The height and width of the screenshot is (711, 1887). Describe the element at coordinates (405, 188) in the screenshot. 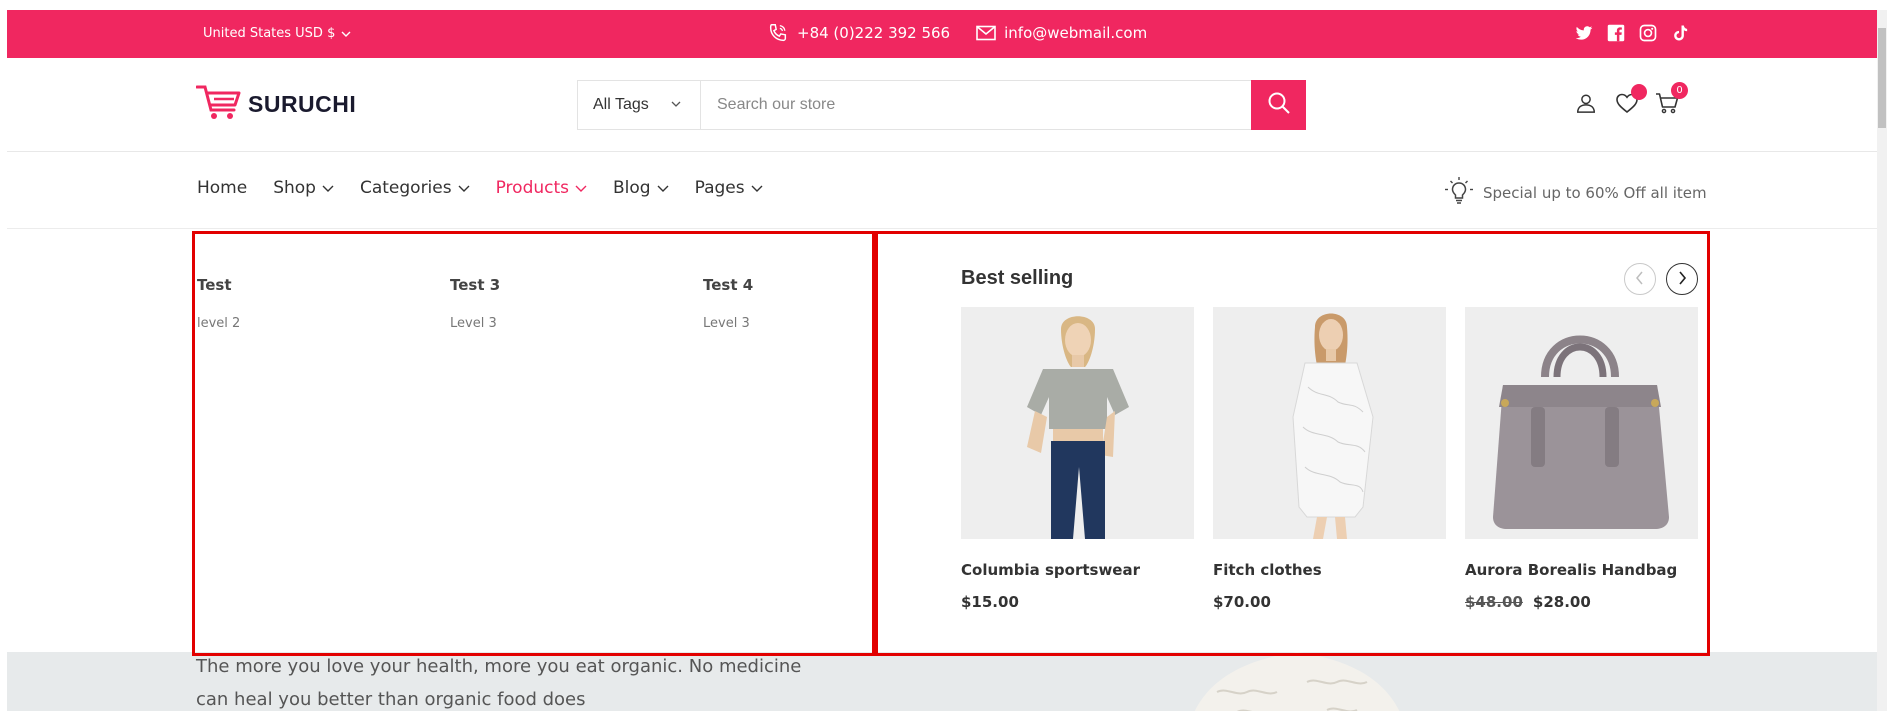

I see `nav-label: Categories` at that location.